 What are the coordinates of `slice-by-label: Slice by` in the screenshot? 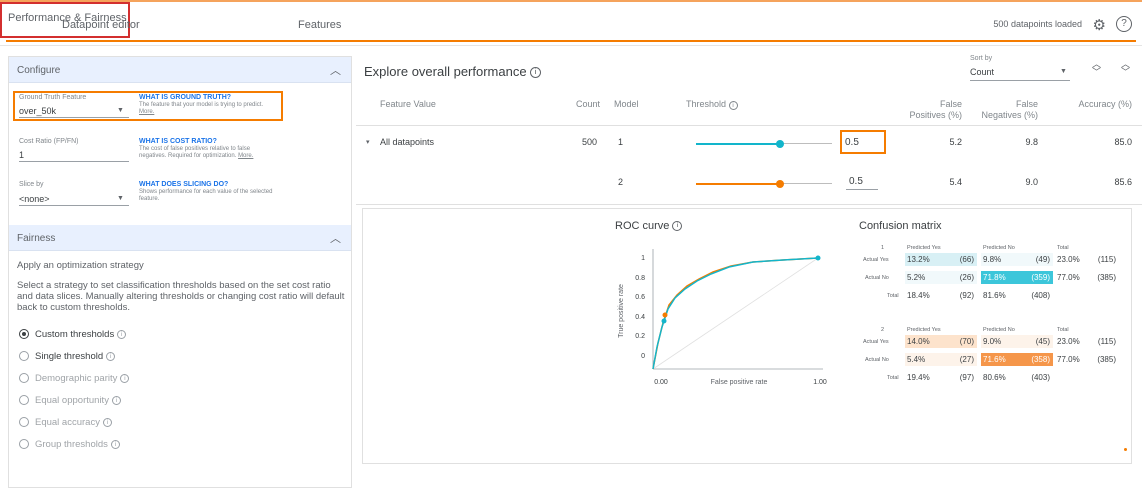 It's located at (31, 184).